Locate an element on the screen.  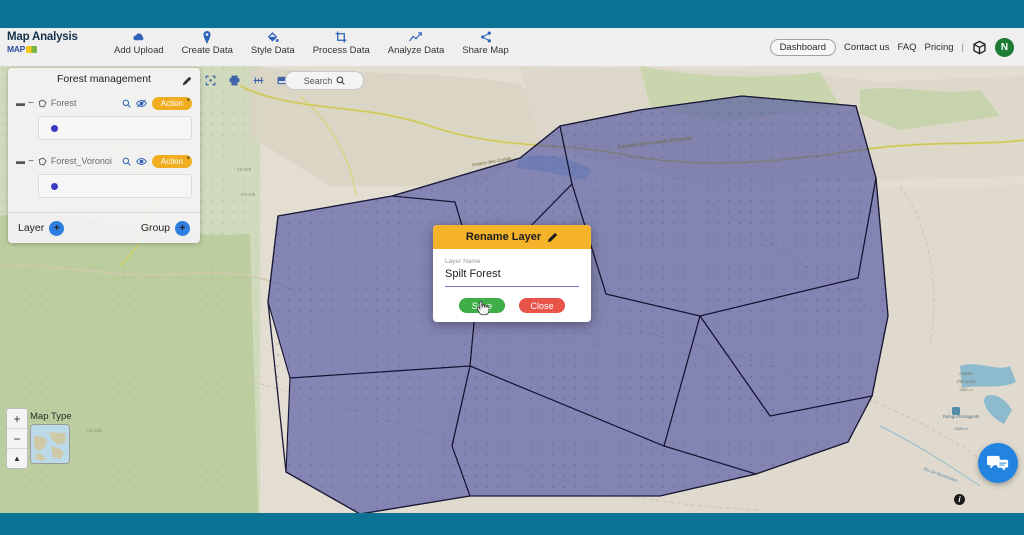
faq-link: FAQ is located at coordinates (906, 47).